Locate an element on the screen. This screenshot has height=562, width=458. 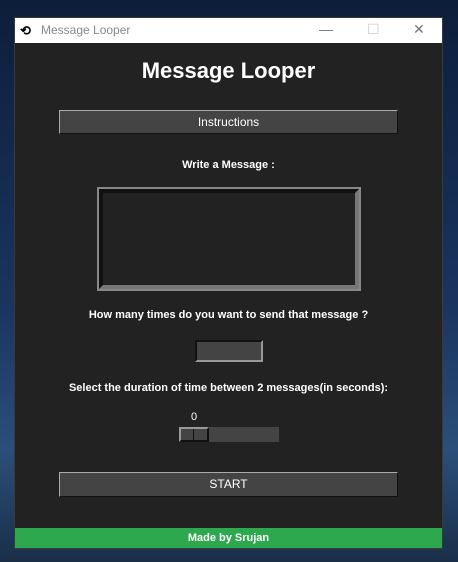
message-input is located at coordinates (229, 239).